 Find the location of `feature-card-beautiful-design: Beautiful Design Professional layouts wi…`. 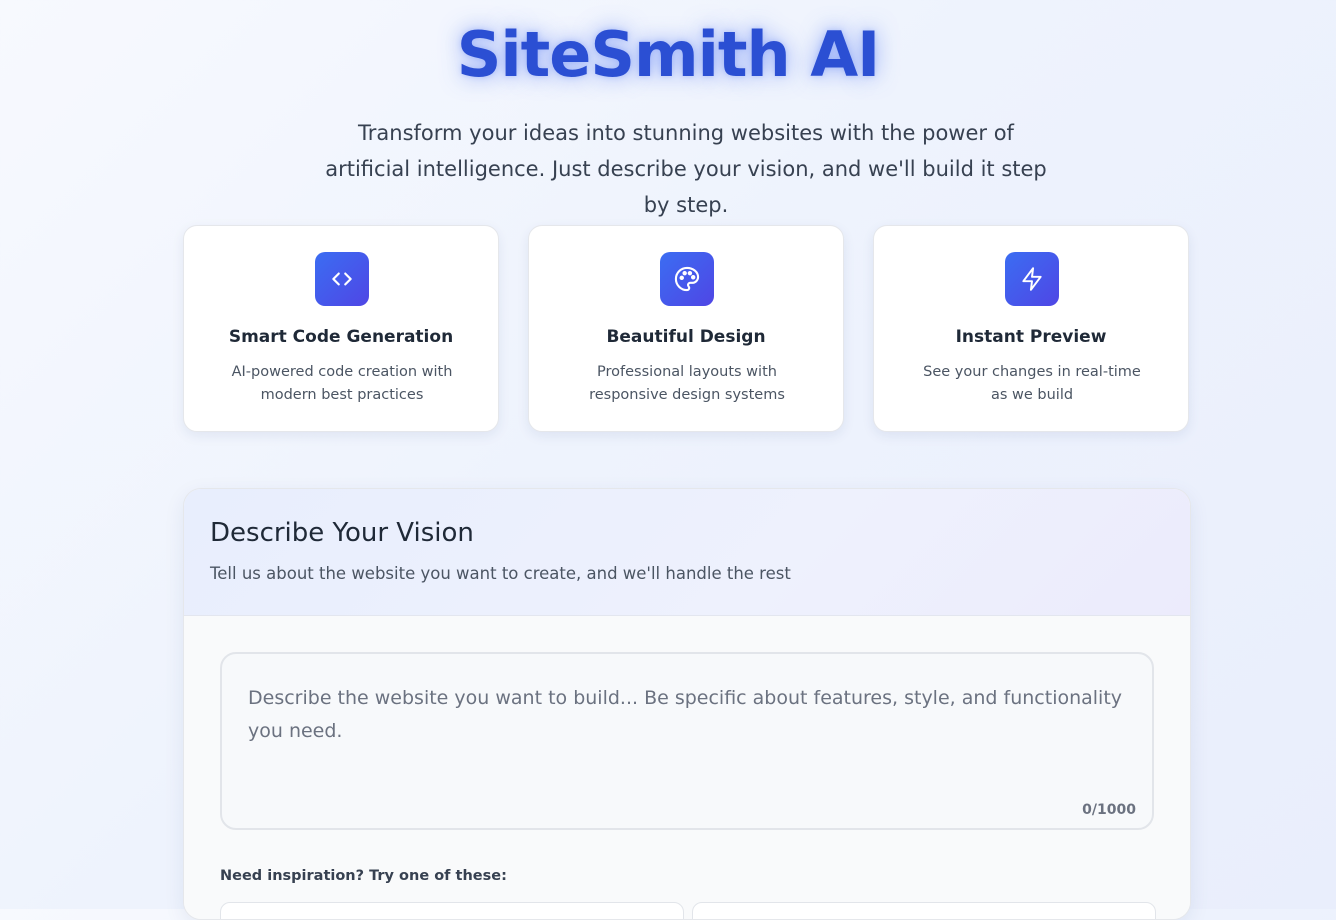

feature-card-beautiful-design: Beautiful Design Professional layouts wi… is located at coordinates (686, 328).